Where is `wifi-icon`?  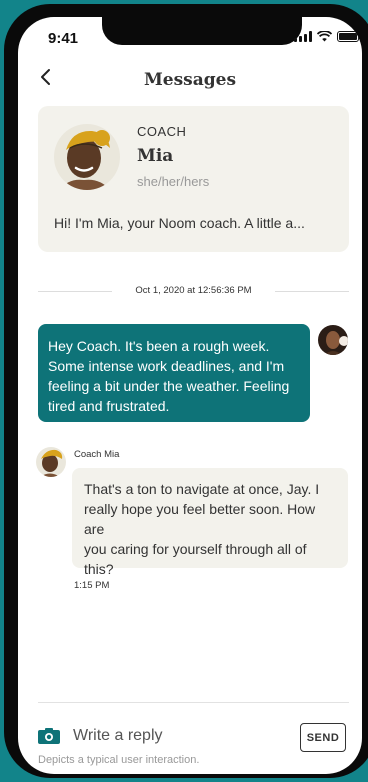
wifi-icon is located at coordinates (324, 36).